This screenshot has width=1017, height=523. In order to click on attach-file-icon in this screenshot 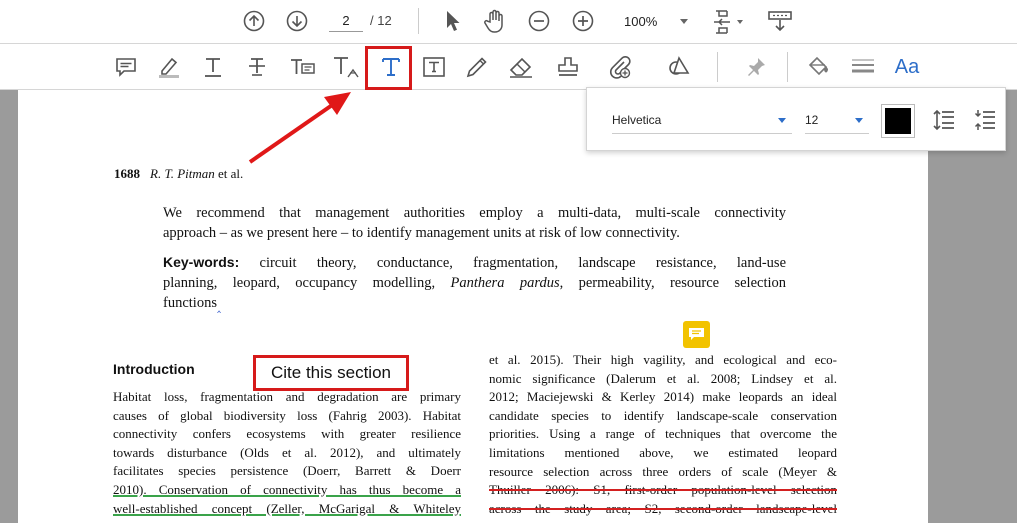, I will do `click(620, 67)`.